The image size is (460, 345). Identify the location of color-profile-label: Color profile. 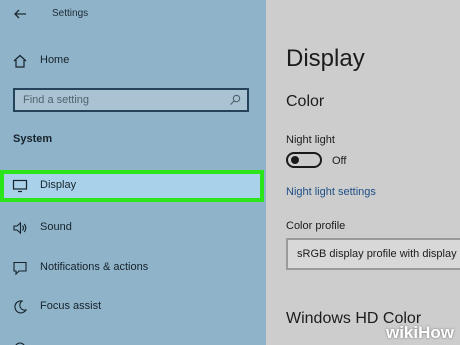
(316, 226).